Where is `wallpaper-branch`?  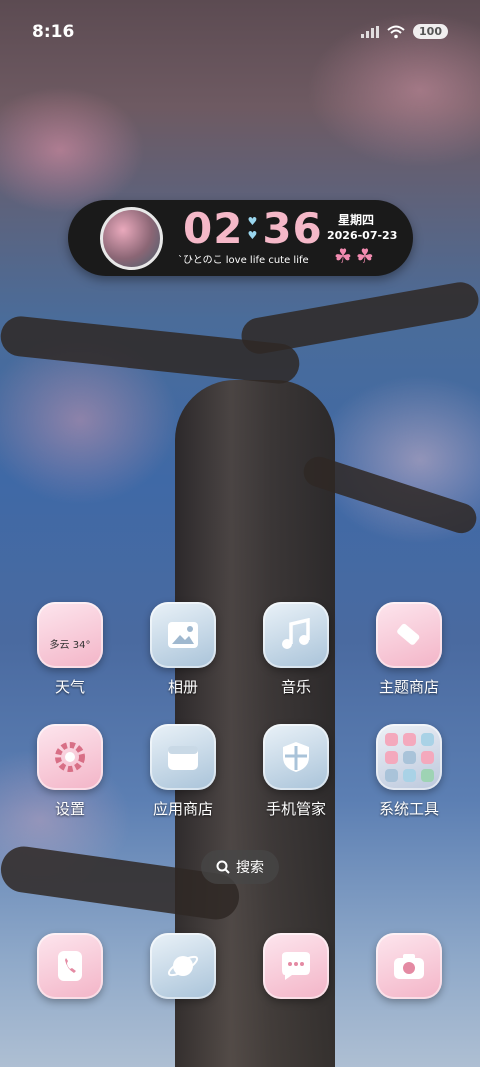
wallpaper-branch is located at coordinates (359, 318).